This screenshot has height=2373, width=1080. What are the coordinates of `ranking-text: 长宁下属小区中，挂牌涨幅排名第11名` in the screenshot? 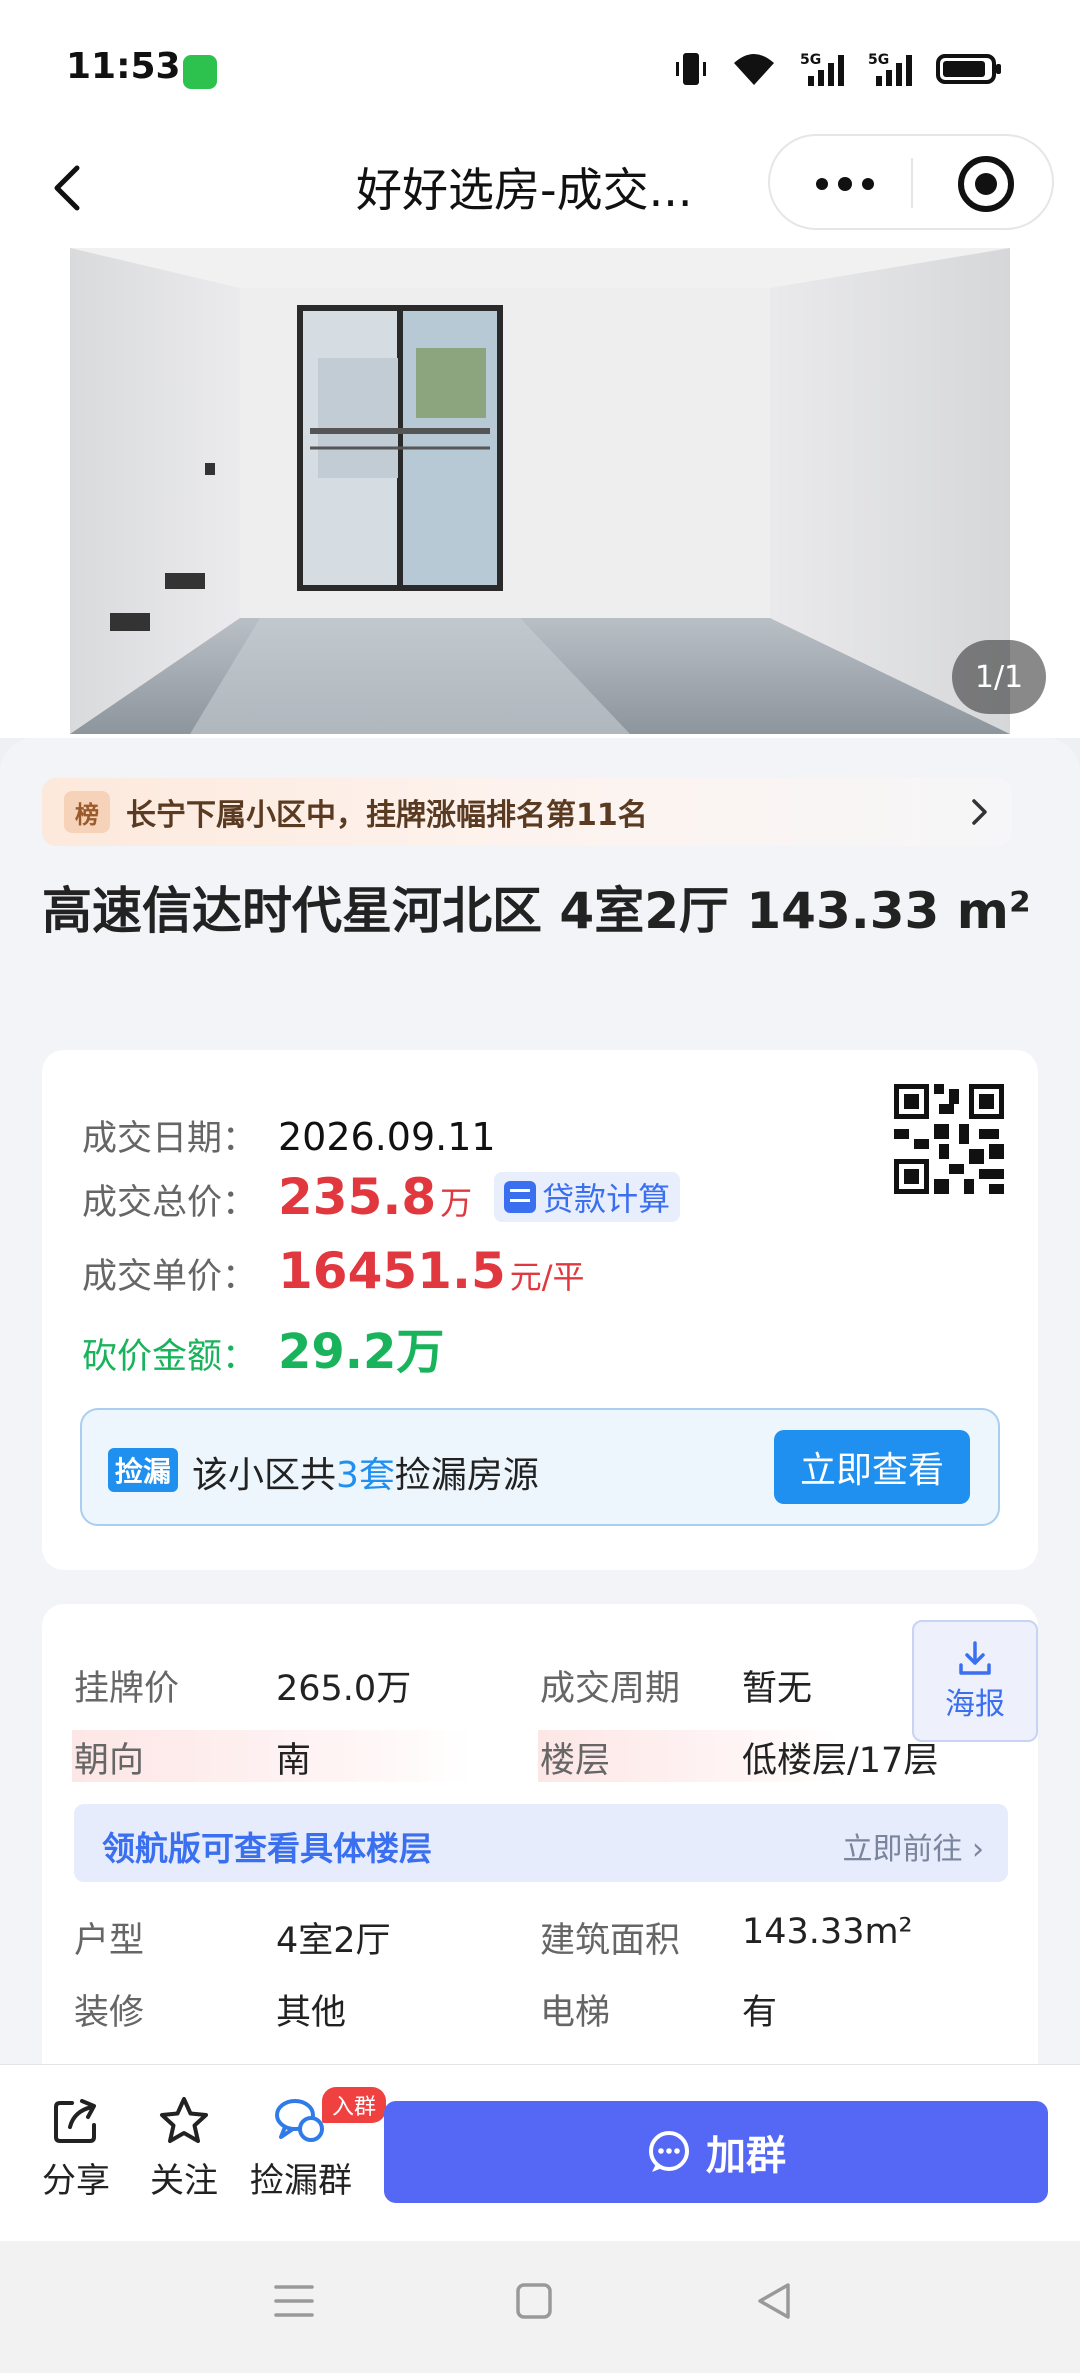 It's located at (387, 815).